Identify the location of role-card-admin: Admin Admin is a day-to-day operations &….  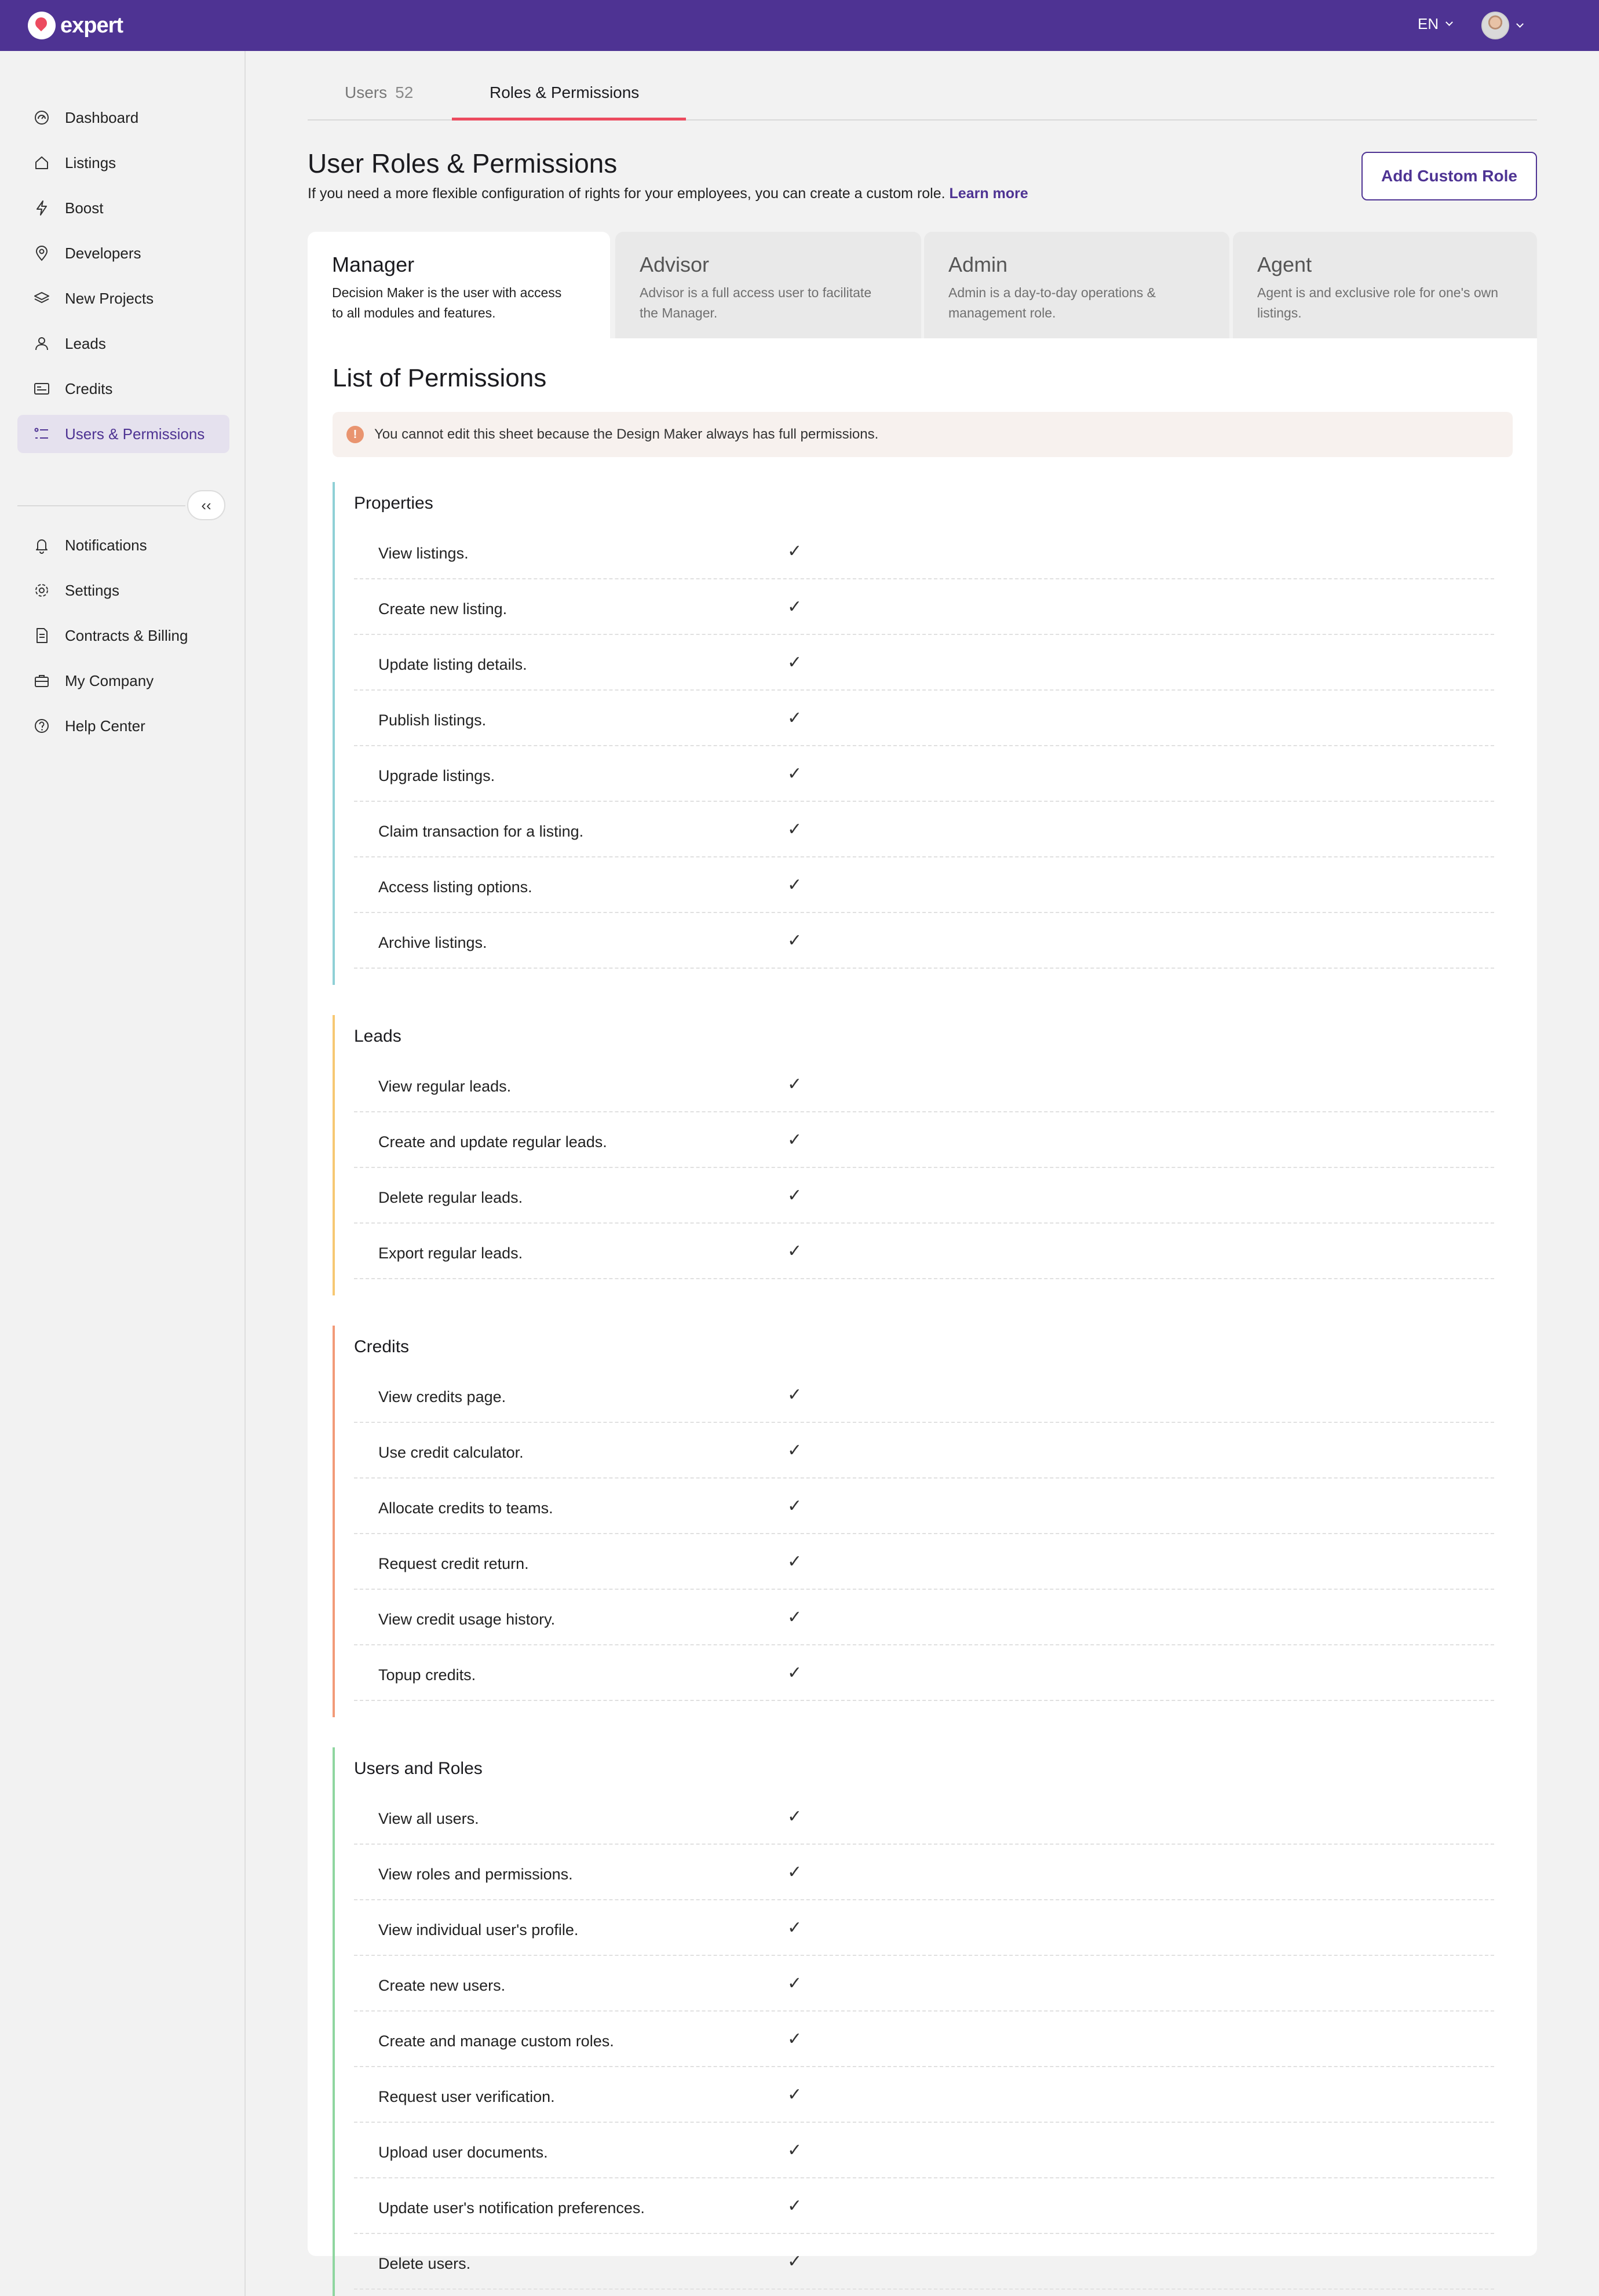
(1076, 285).